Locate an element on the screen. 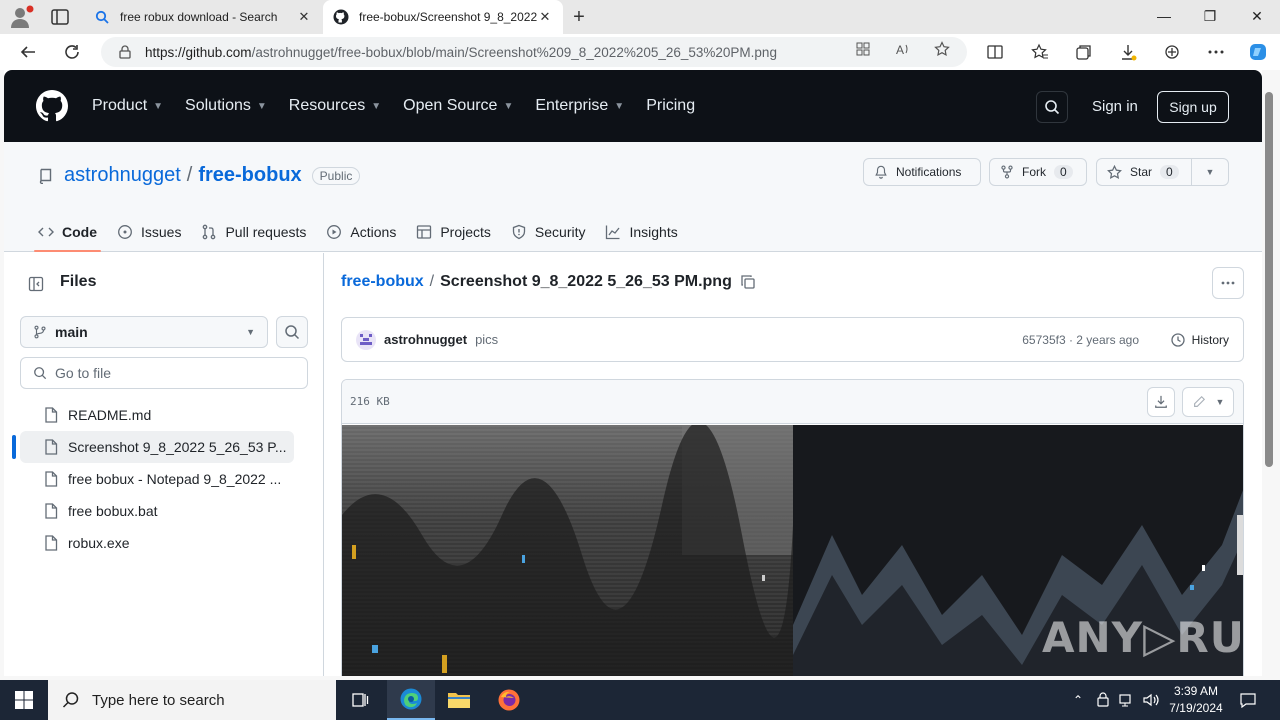  header-search-button is located at coordinates (1052, 107).